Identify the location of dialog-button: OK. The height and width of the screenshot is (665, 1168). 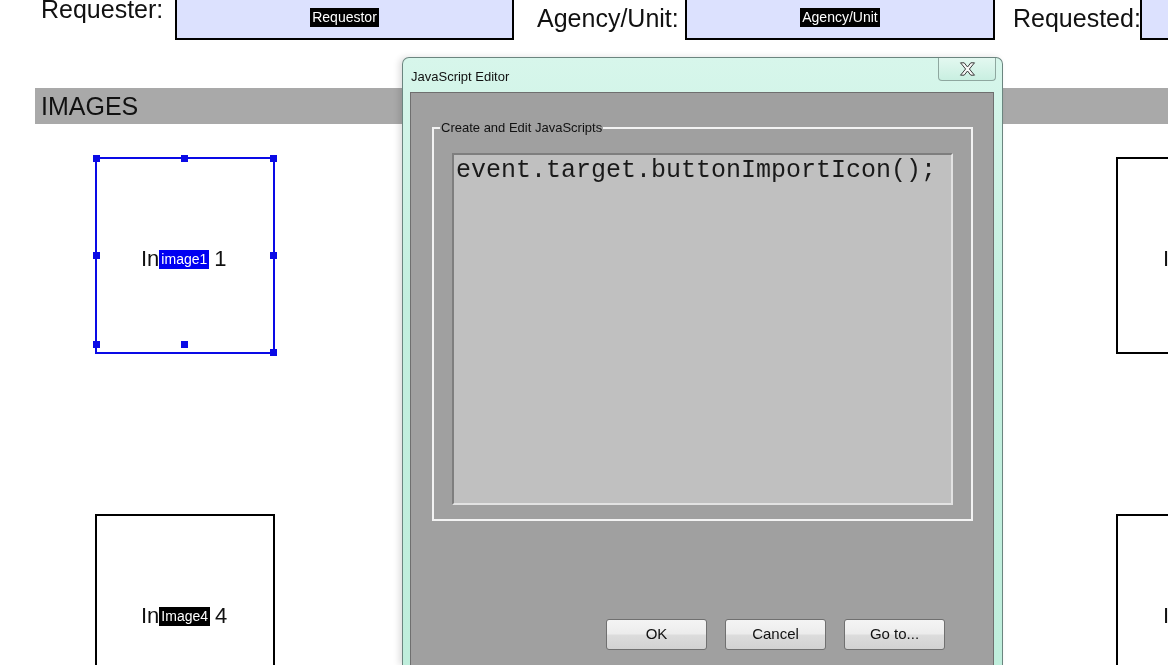
(656, 634).